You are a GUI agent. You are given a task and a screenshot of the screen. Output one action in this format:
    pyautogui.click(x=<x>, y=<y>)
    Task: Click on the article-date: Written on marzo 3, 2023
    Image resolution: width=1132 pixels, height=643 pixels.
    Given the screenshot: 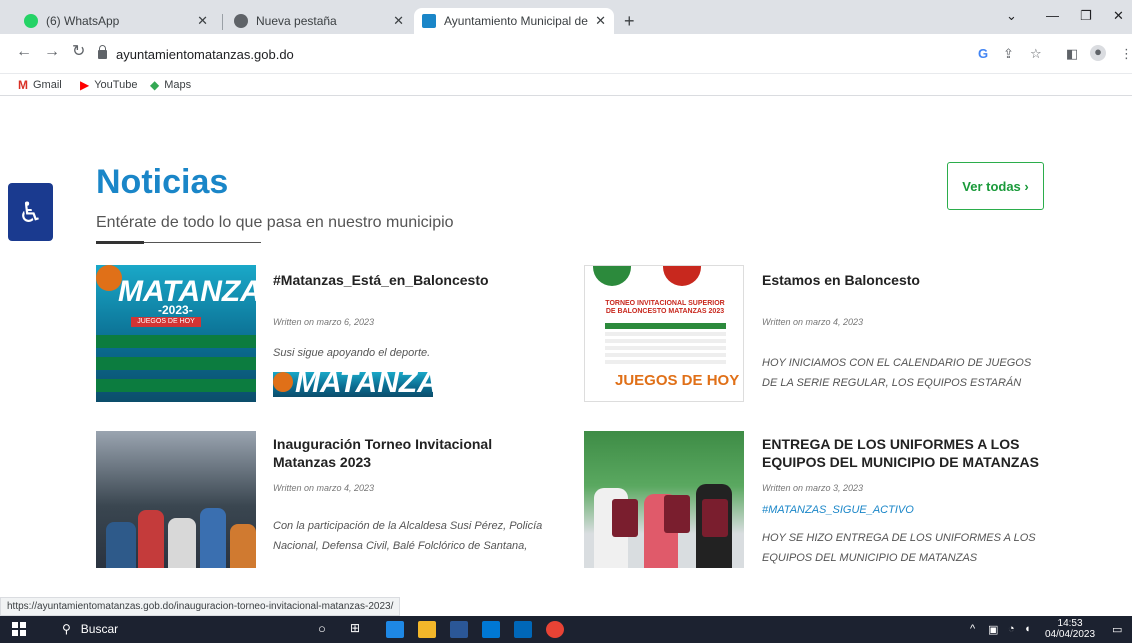 What is the action you would take?
    pyautogui.click(x=813, y=488)
    